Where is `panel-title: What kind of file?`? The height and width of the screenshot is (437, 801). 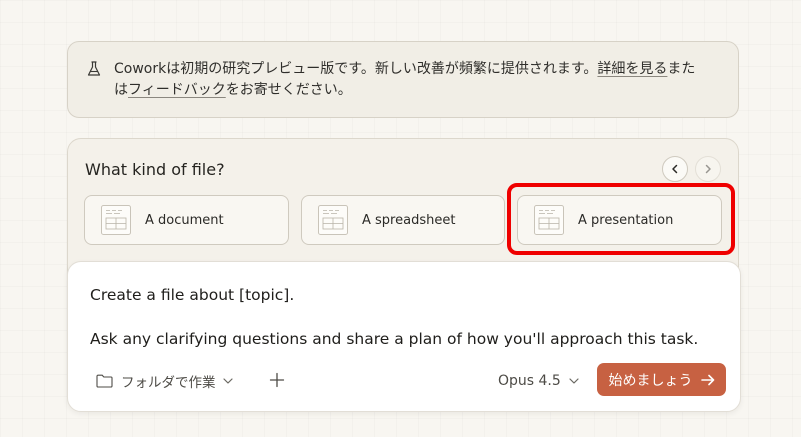 panel-title: What kind of file? is located at coordinates (155, 169).